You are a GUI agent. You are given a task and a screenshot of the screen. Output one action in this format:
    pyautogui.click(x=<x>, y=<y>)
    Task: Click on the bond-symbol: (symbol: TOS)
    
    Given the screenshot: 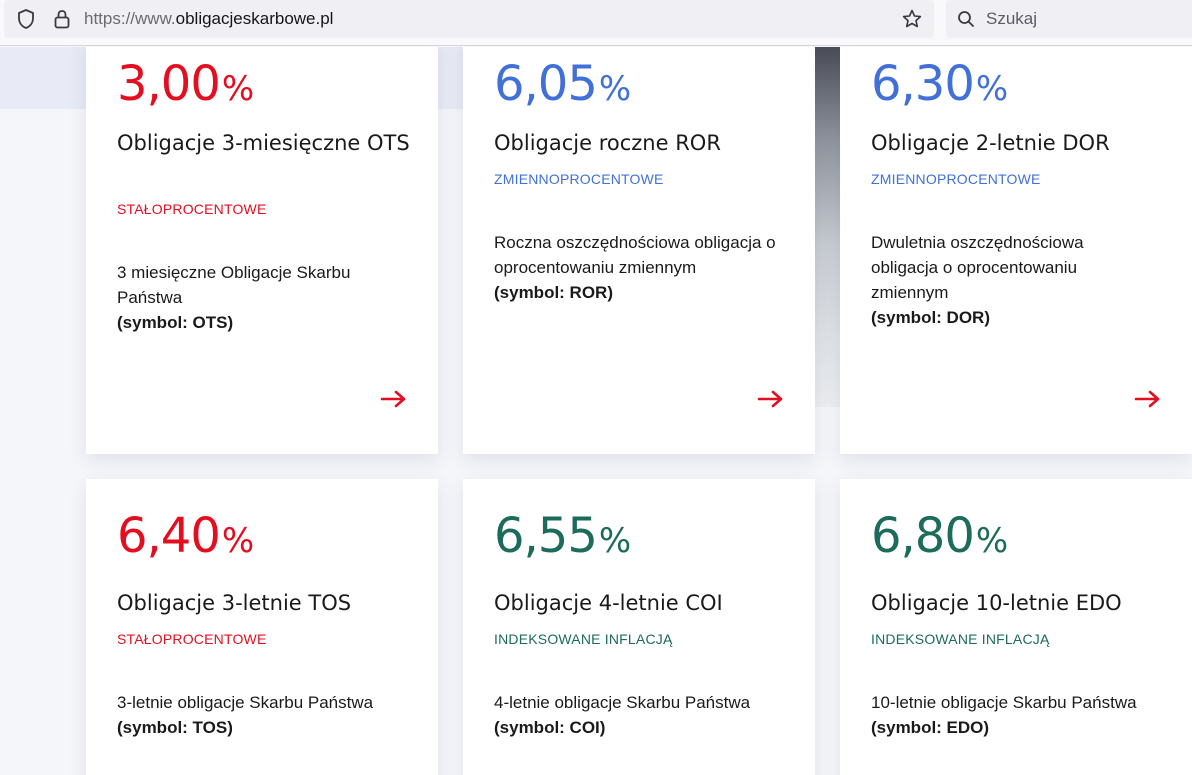 What is the action you would take?
    pyautogui.click(x=175, y=727)
    